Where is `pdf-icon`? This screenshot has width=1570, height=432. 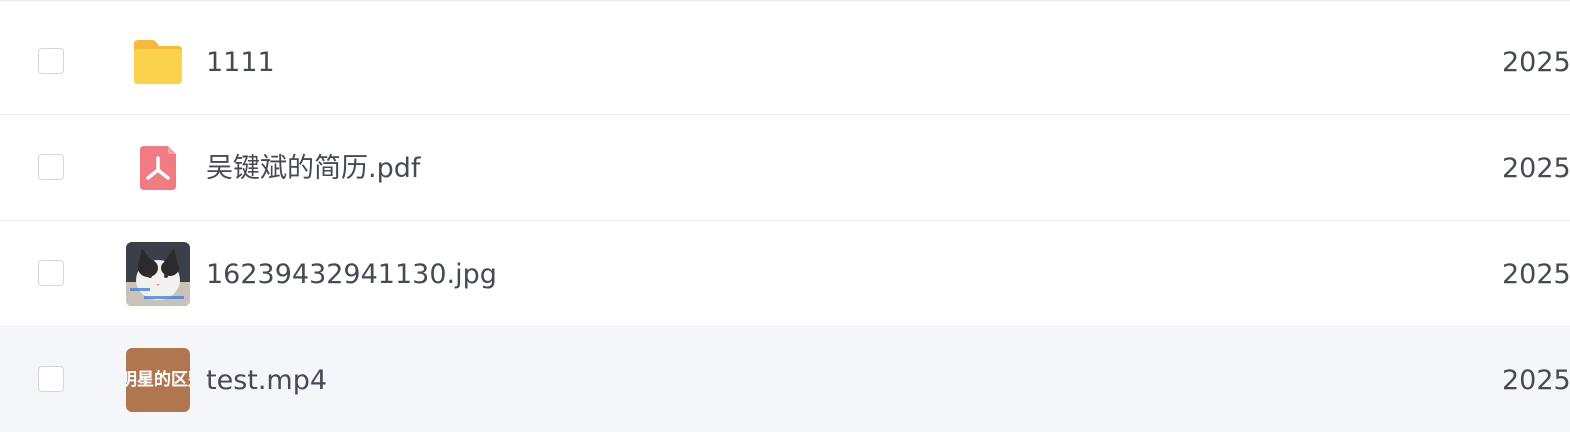 pdf-icon is located at coordinates (158, 168).